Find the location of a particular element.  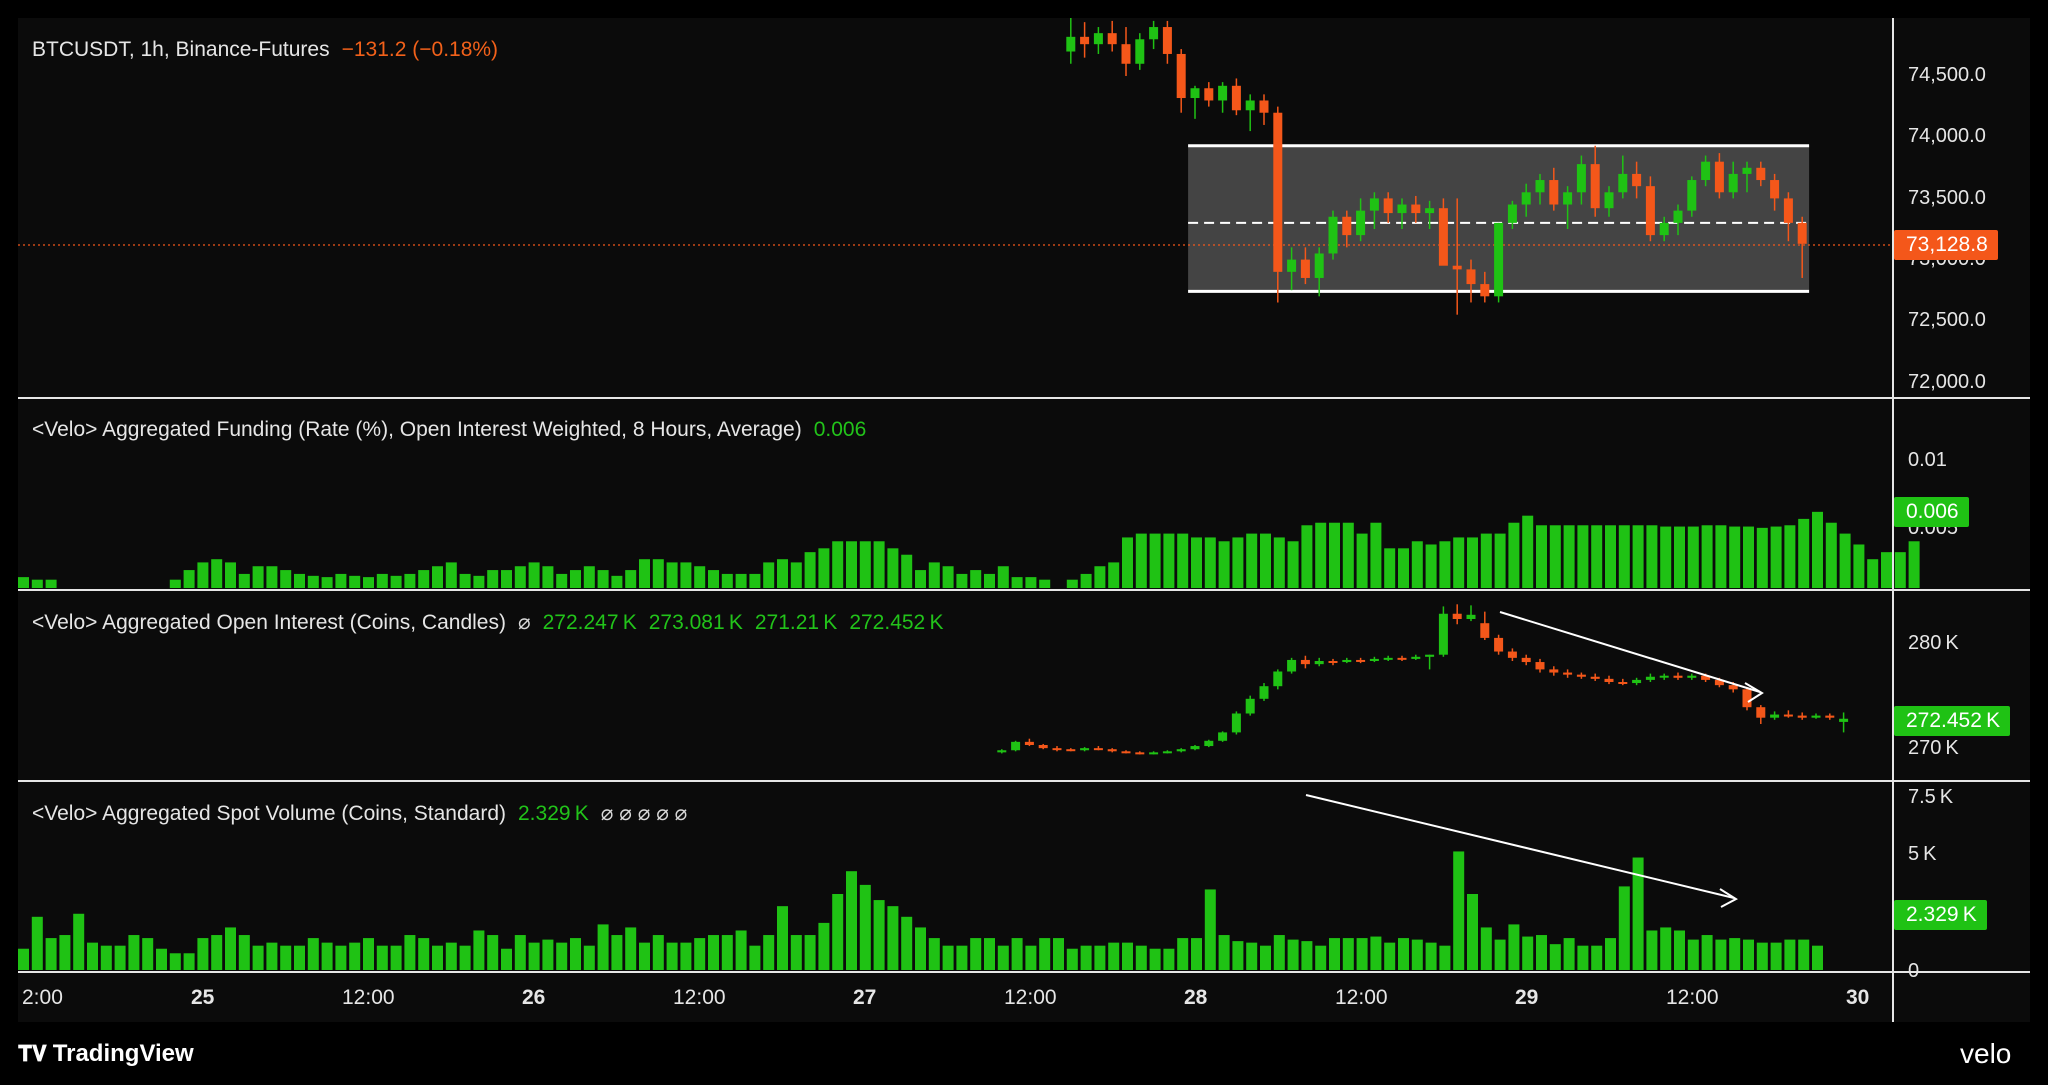

oi-empty-symbol: ⌀ is located at coordinates (524, 622).